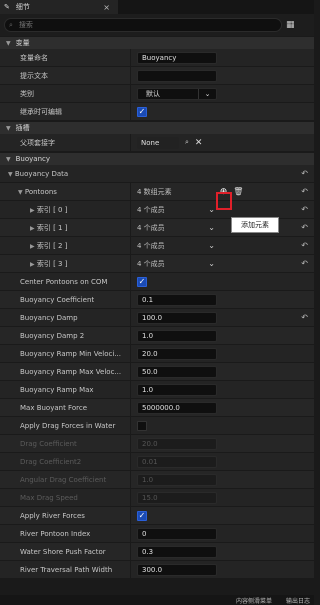 The height and width of the screenshot is (605, 320). I want to click on output-log-button: 输出日志, so click(298, 600).